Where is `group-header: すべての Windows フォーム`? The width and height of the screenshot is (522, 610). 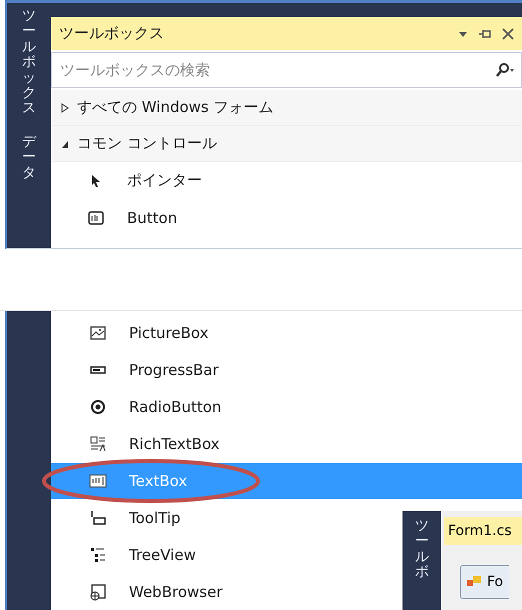 group-header: すべての Windows フォーム is located at coordinates (286, 108).